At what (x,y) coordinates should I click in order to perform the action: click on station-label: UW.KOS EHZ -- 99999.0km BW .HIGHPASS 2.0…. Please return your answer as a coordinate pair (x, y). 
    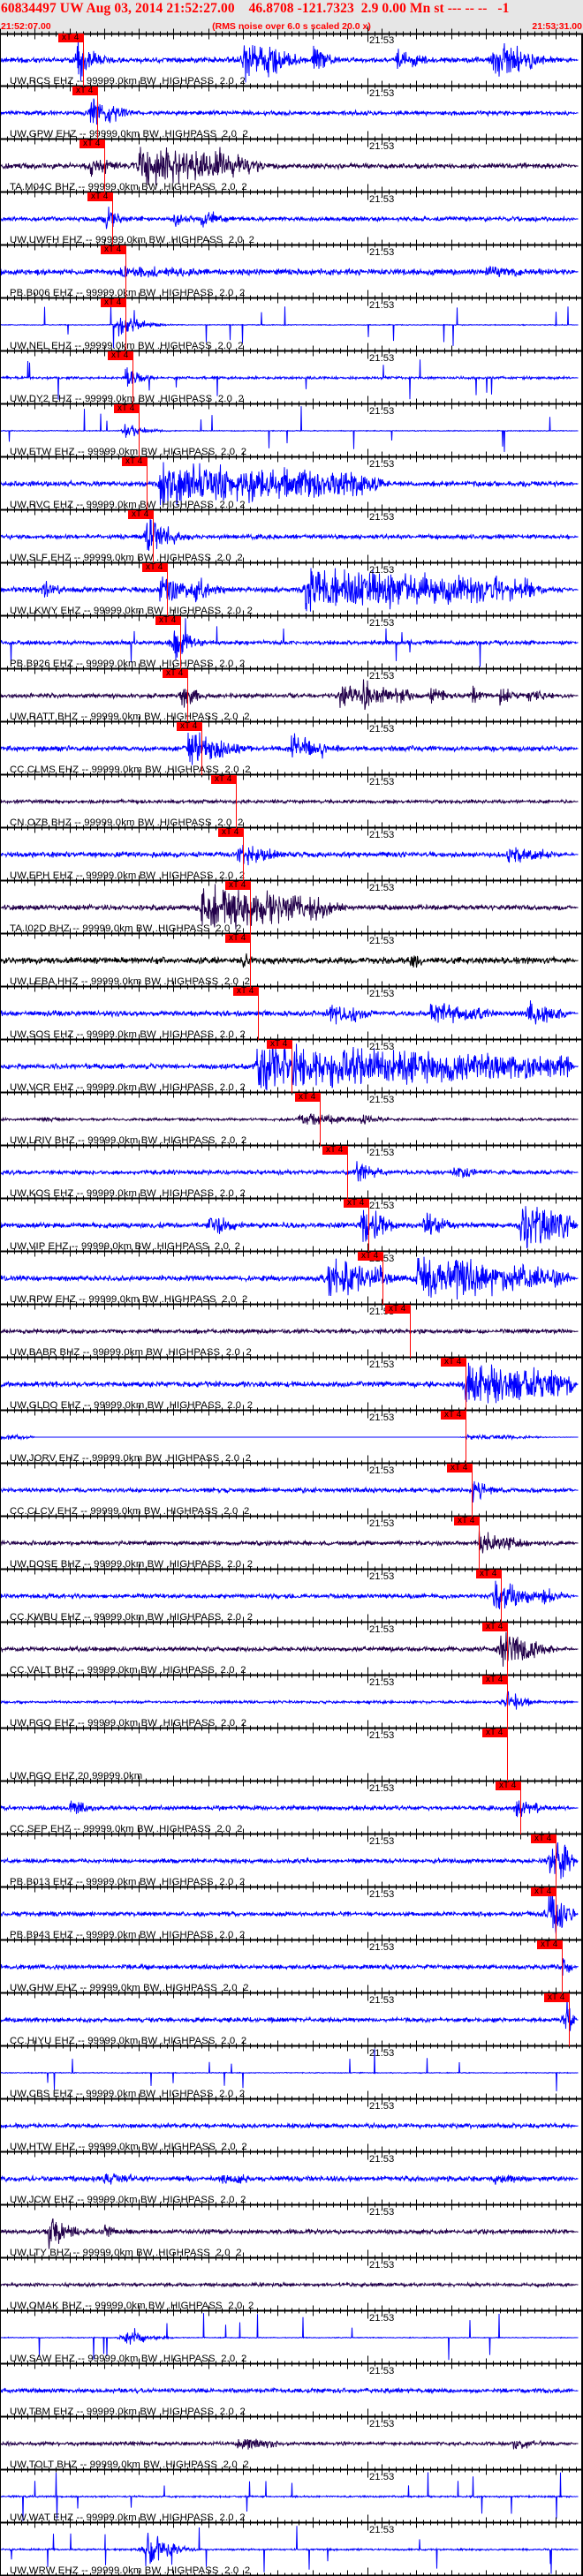
    Looking at the image, I should click on (128, 1194).